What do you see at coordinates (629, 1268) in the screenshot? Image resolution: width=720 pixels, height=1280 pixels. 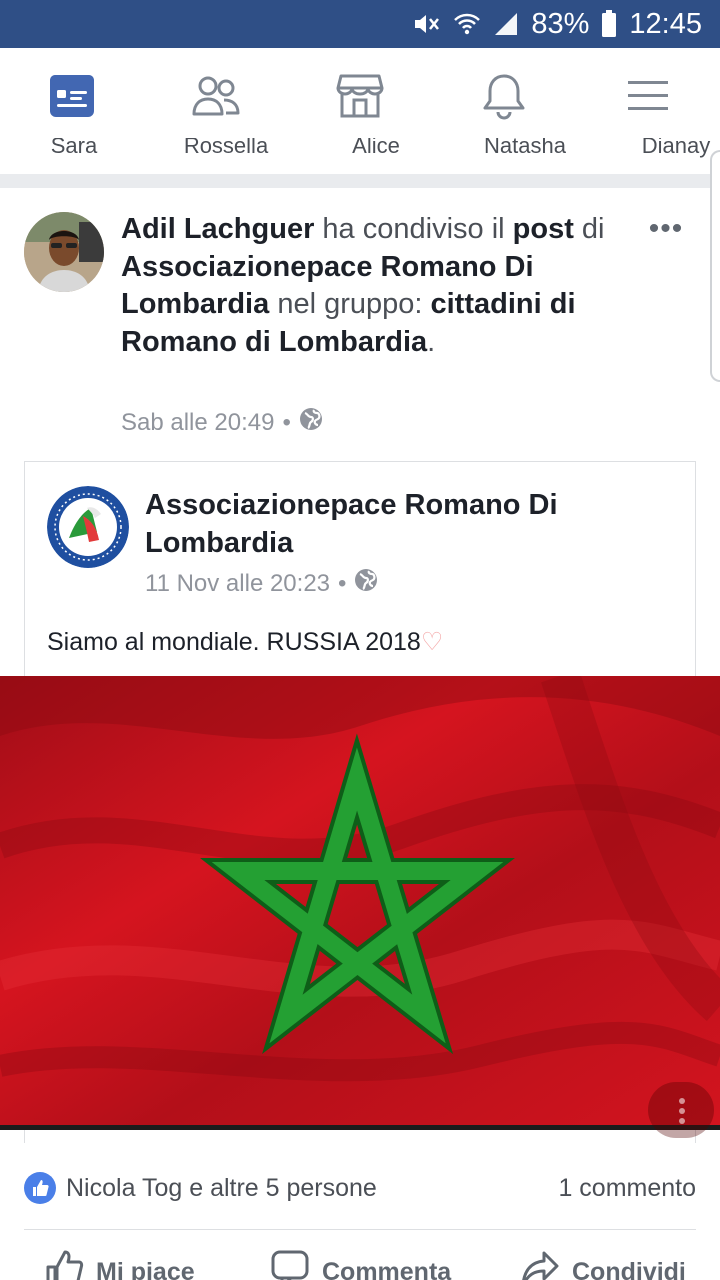 I see `share-label: Condividi` at bounding box center [629, 1268].